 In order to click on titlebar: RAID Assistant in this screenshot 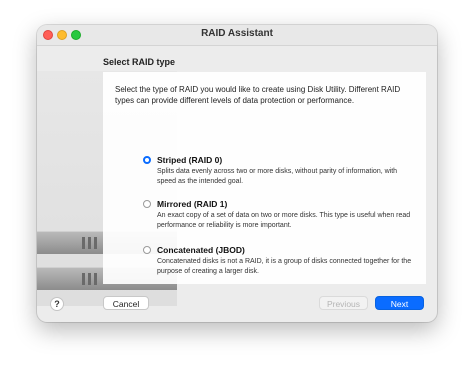, I will do `click(237, 35)`.